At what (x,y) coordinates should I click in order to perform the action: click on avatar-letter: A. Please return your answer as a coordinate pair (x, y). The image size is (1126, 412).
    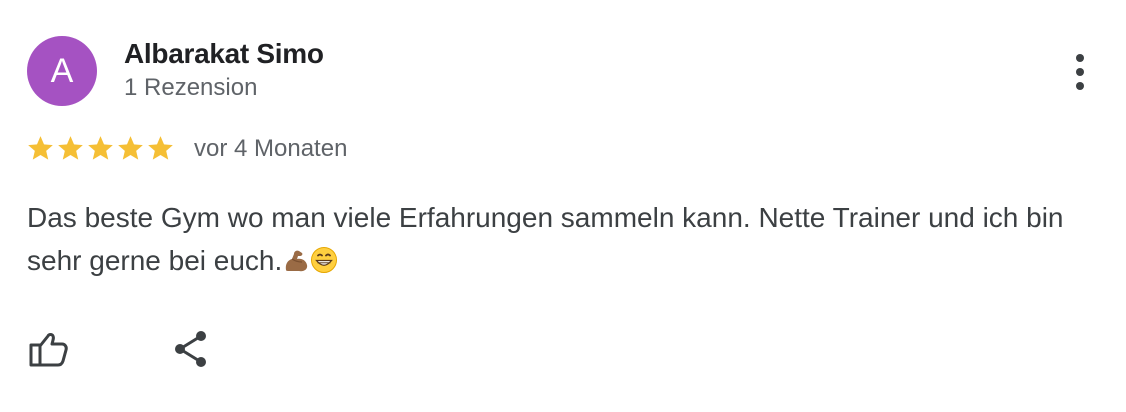
    Looking at the image, I should click on (62, 70).